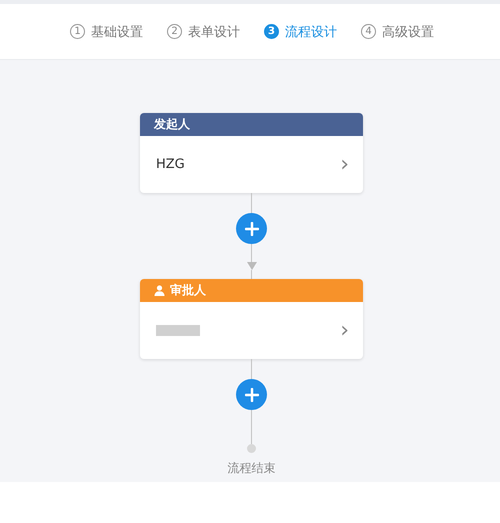 The width and height of the screenshot is (500, 523). I want to click on node-card: 发起人 HZG ›, so click(251, 153).